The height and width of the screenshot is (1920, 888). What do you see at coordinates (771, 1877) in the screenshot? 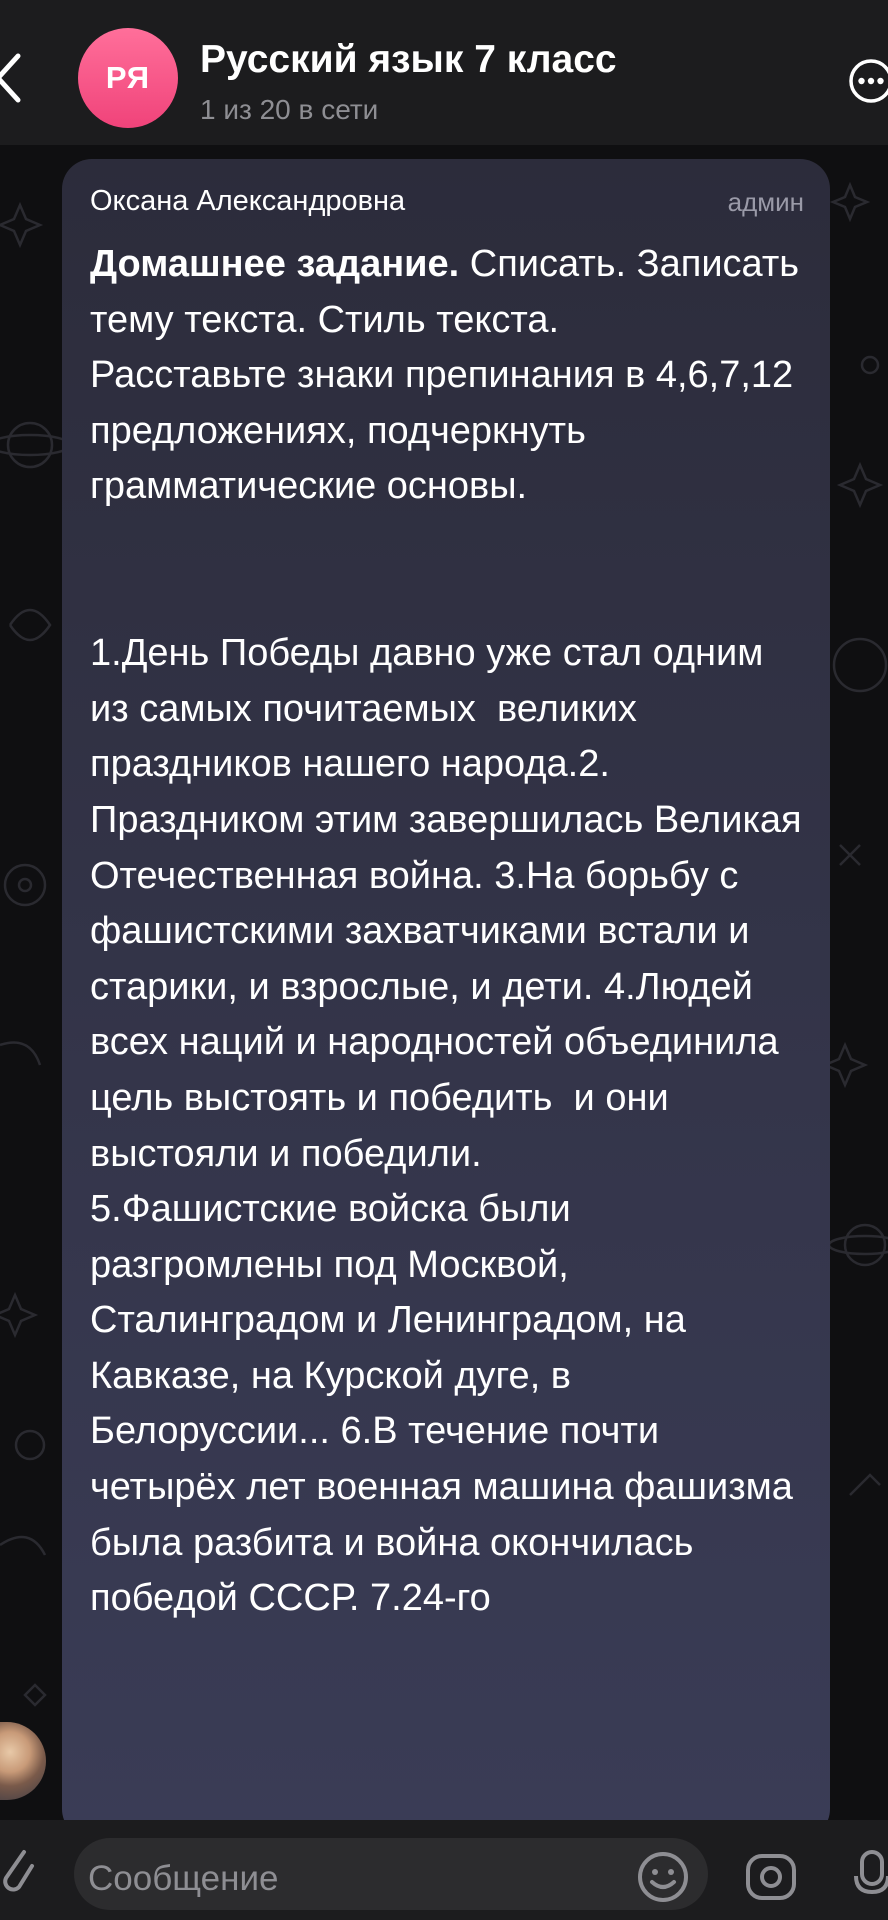
I see `camera-icon` at bounding box center [771, 1877].